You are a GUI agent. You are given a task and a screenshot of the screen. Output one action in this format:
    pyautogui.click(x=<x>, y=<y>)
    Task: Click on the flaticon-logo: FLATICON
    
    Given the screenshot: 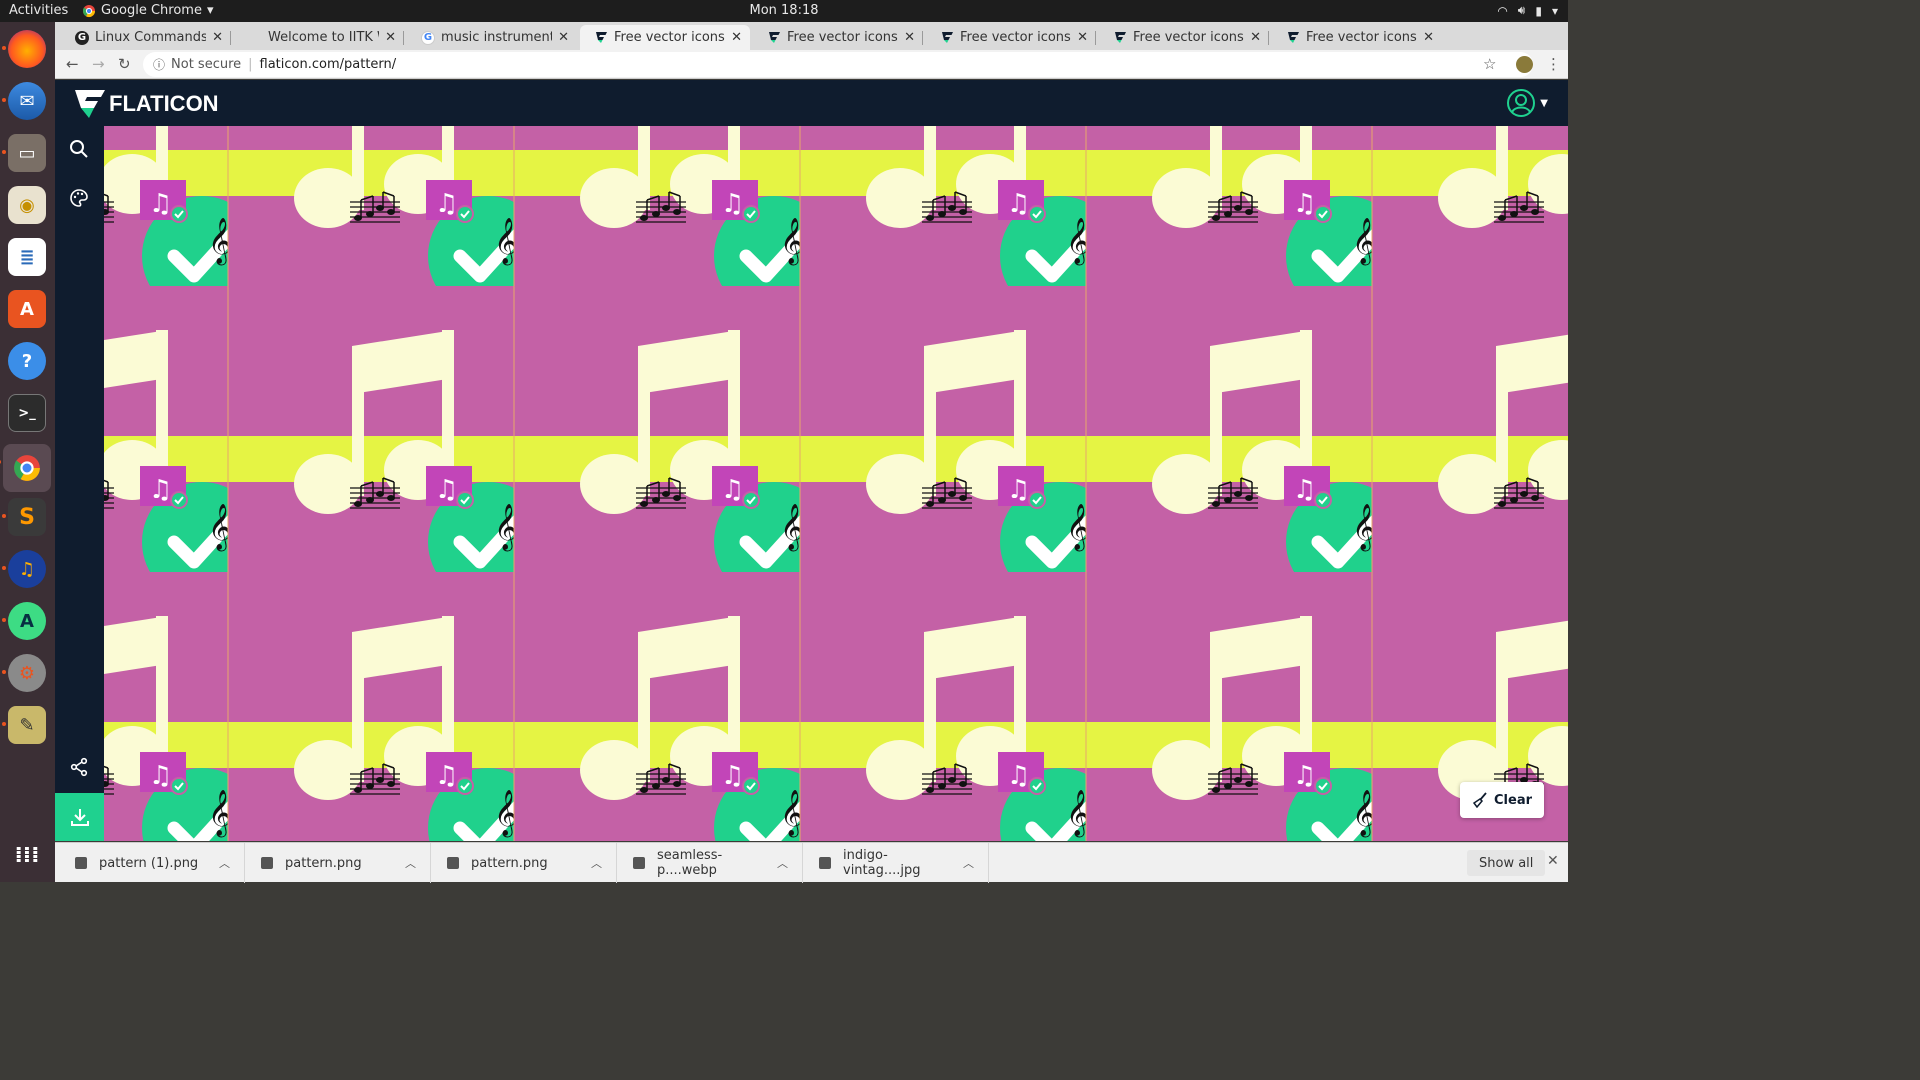 What is the action you would take?
    pyautogui.click(x=147, y=104)
    